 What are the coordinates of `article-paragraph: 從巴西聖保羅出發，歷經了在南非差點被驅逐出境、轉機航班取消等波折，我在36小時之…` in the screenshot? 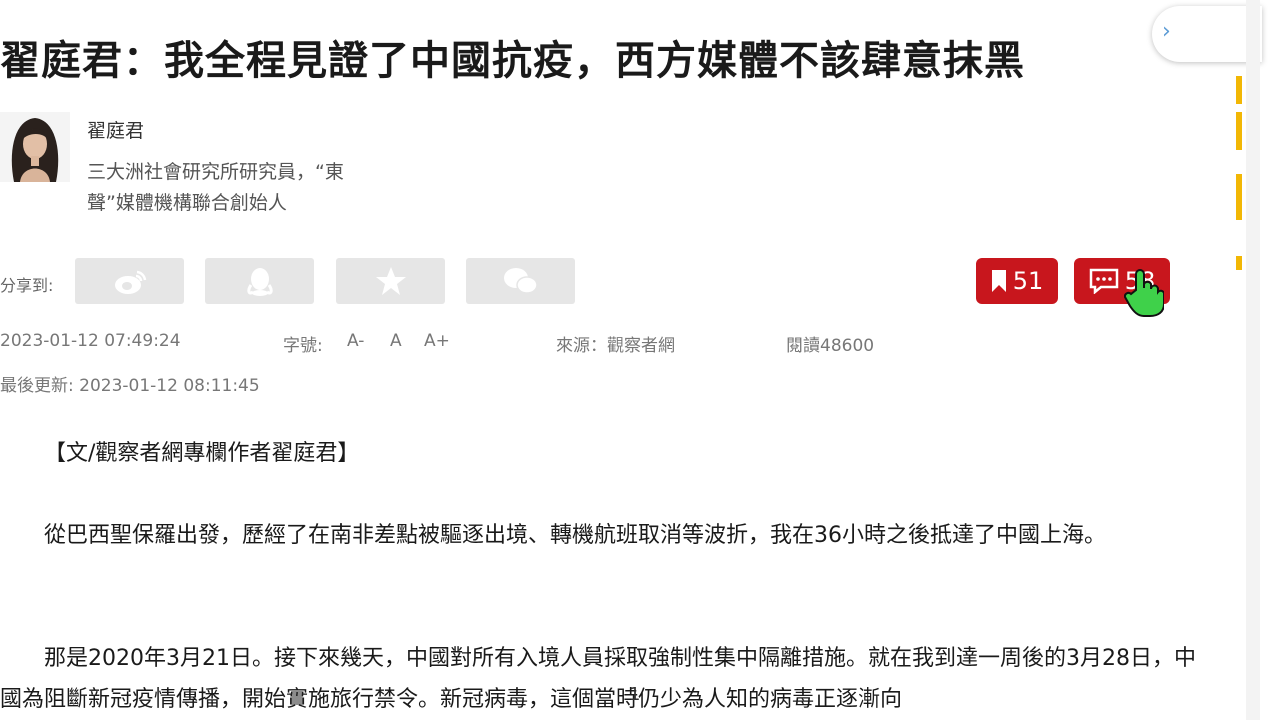 It's located at (575, 535).